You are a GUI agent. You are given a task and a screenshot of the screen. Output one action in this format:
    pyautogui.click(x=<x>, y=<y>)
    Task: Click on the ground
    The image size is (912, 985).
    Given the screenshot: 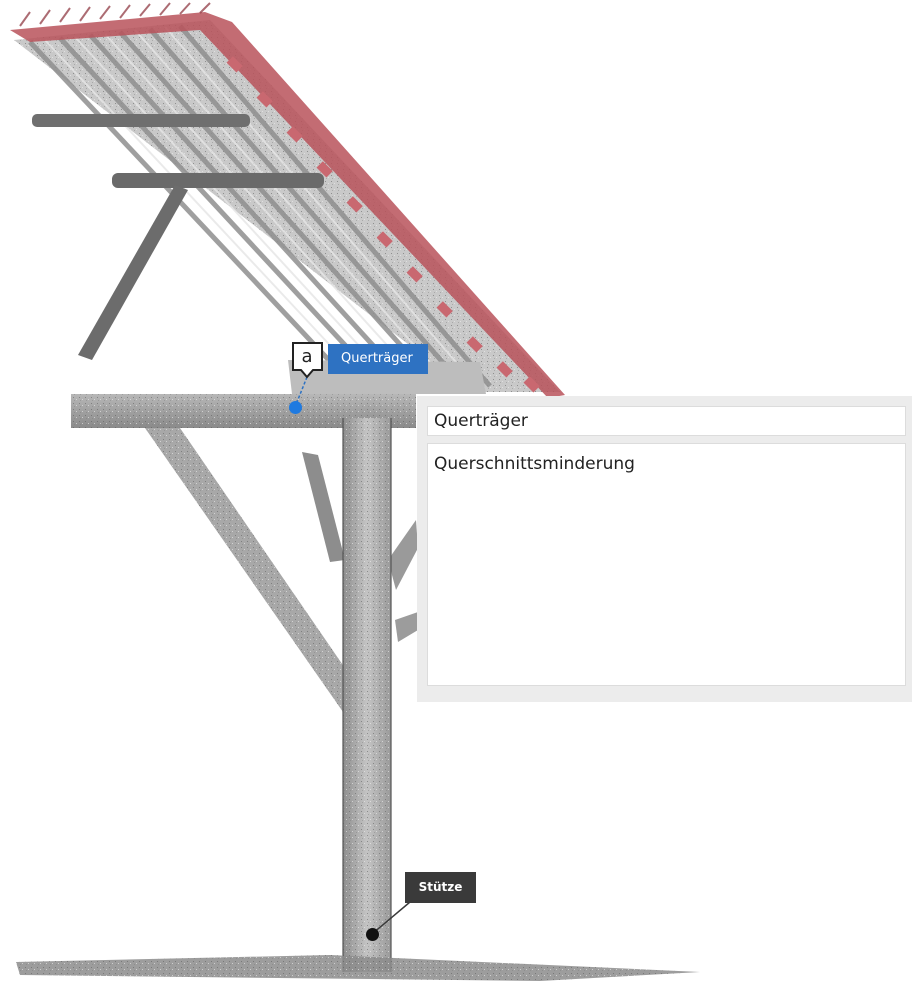 What is the action you would take?
    pyautogui.click(x=358, y=968)
    